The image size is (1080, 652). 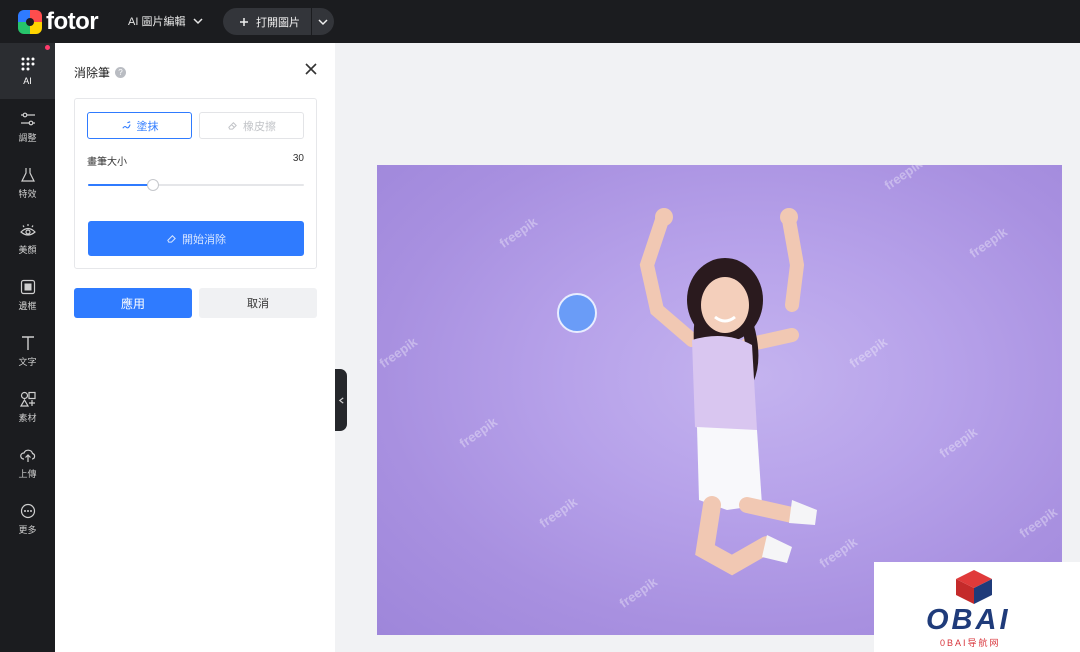 I want to click on panel-header: 消除筆 ?, so click(x=100, y=72).